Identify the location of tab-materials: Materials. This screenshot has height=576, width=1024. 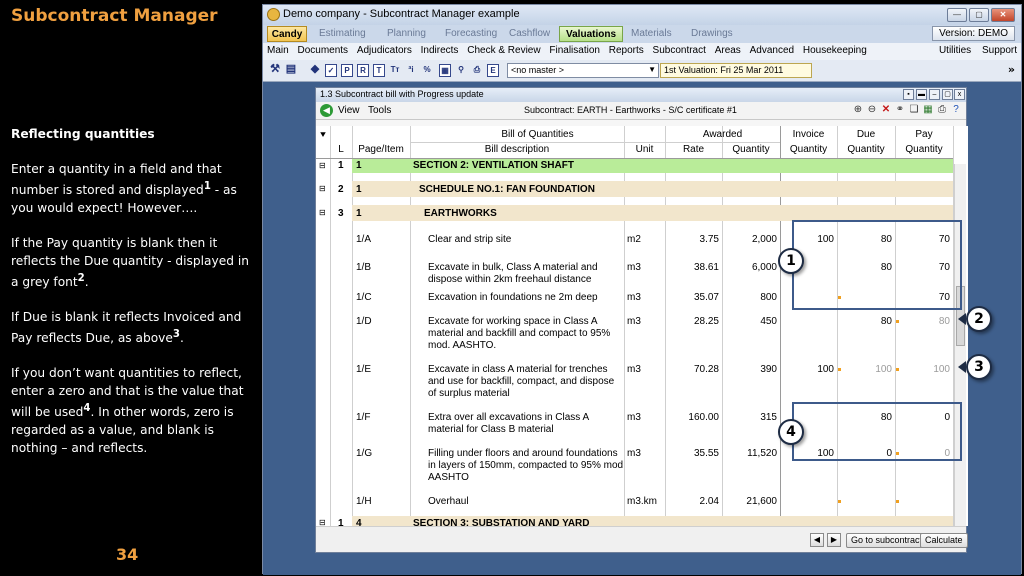
(651, 34).